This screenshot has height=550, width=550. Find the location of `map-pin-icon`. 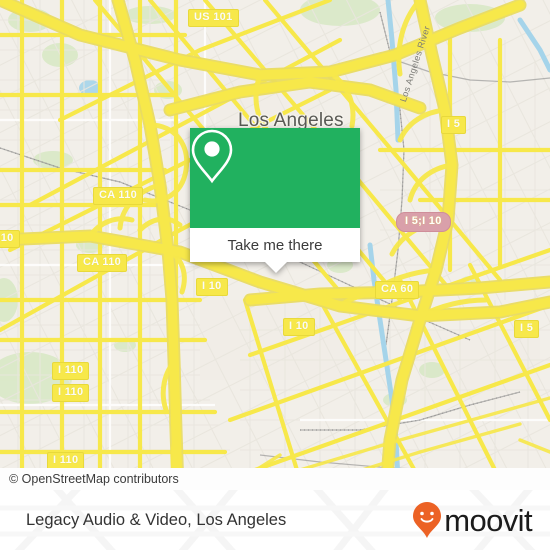

map-pin-icon is located at coordinates (212, 156).